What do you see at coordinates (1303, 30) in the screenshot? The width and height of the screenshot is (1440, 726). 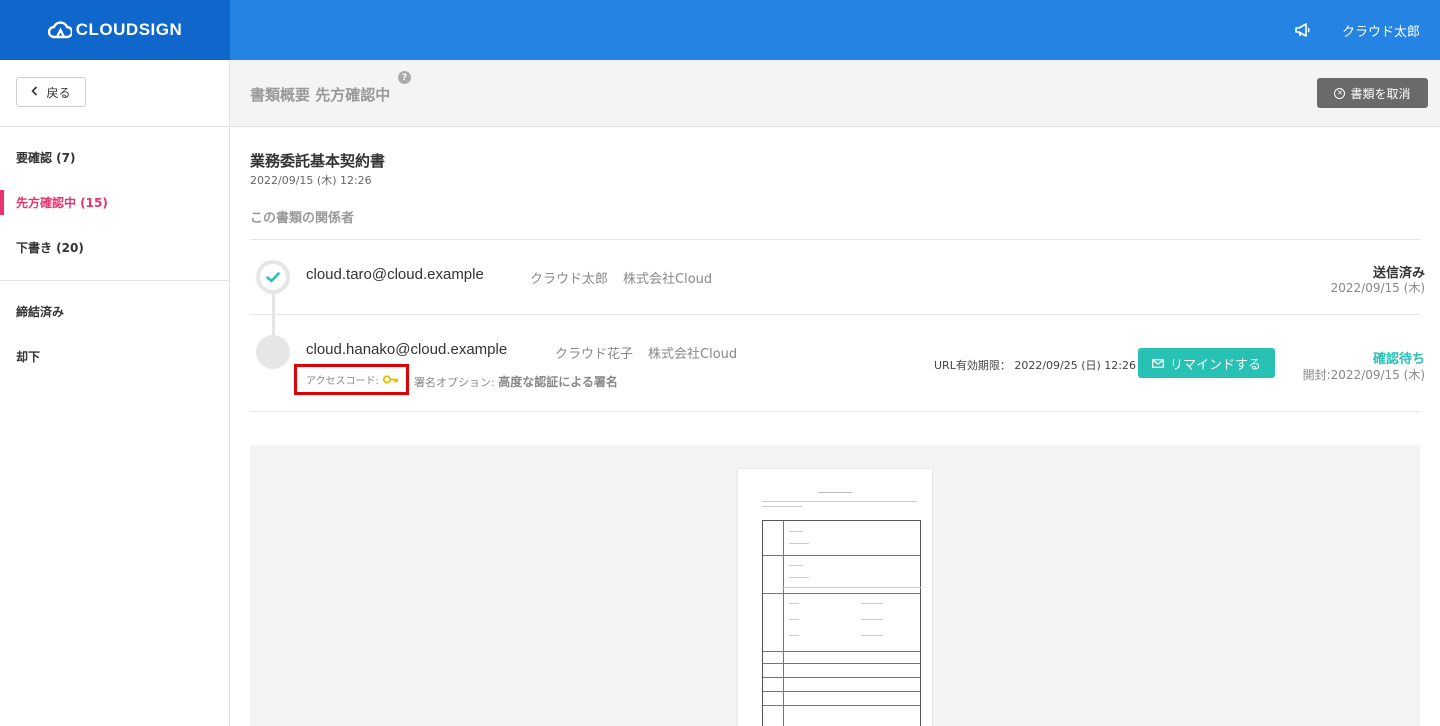 I see `megaphone-icon` at bounding box center [1303, 30].